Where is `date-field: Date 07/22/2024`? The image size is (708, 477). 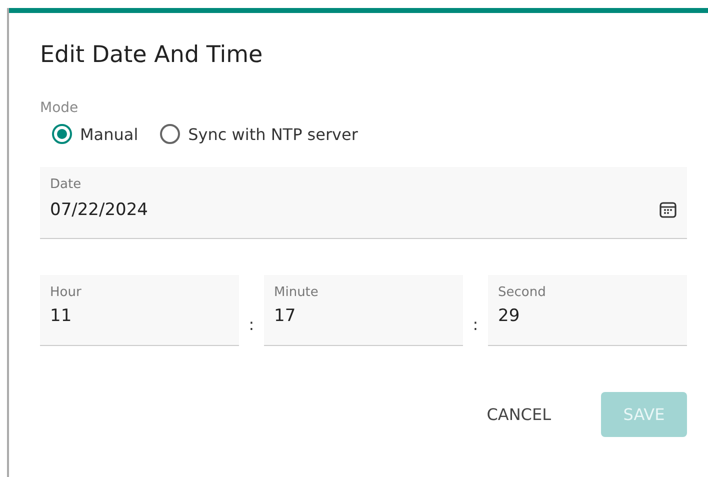 date-field: Date 07/22/2024 is located at coordinates (363, 203).